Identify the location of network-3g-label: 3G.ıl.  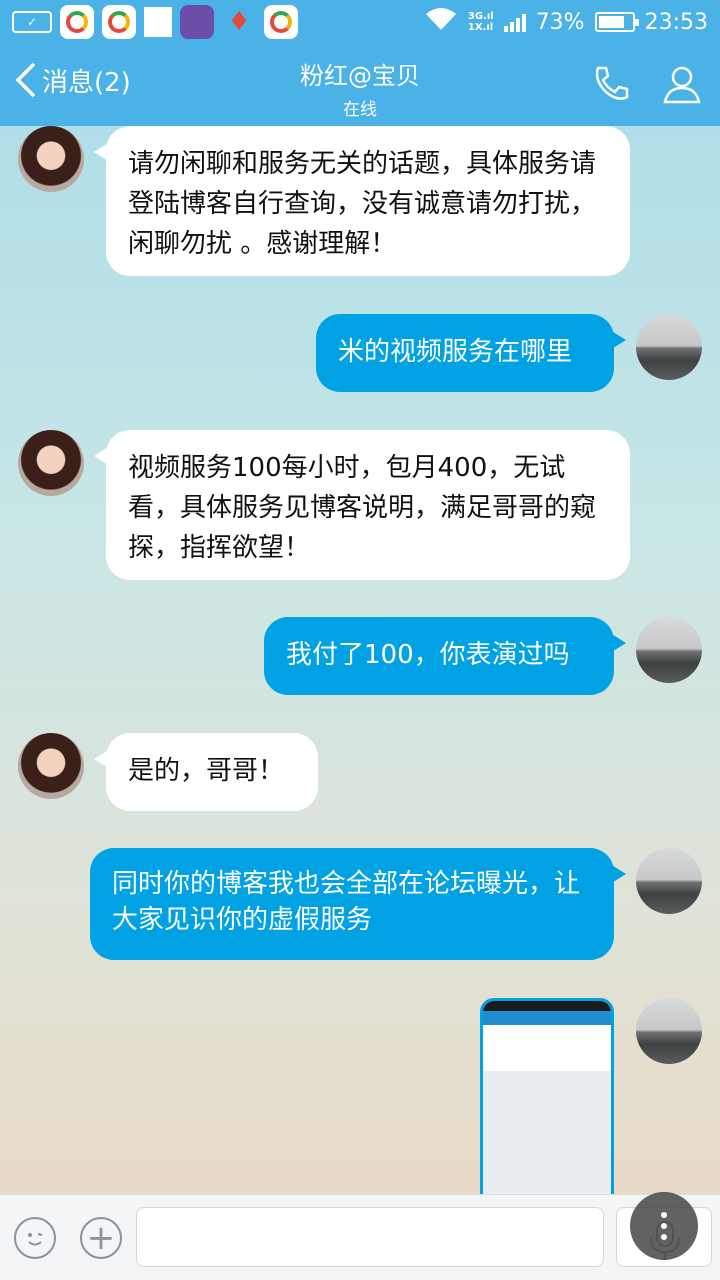
(480, 16).